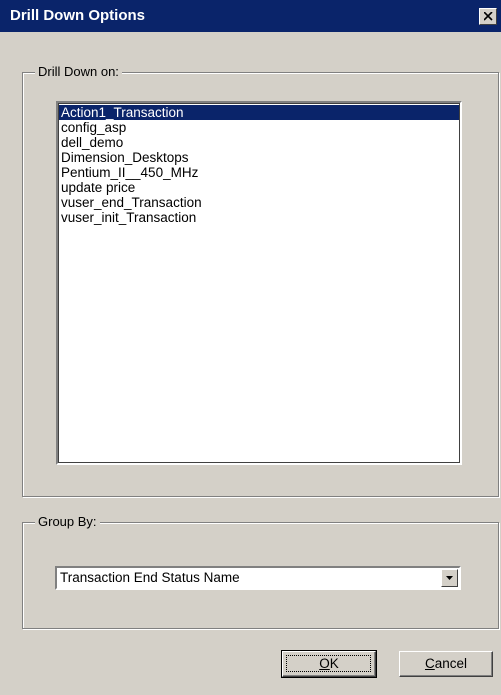 The height and width of the screenshot is (695, 501). Describe the element at coordinates (259, 217) in the screenshot. I see `list-item: vuser_init_Transaction` at that location.